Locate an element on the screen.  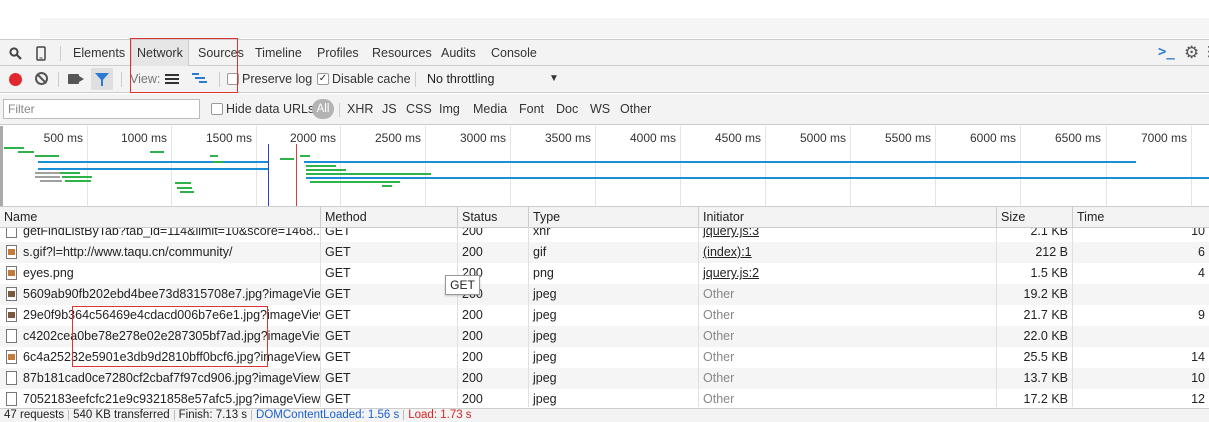
filter-type-ws: WS is located at coordinates (600, 109).